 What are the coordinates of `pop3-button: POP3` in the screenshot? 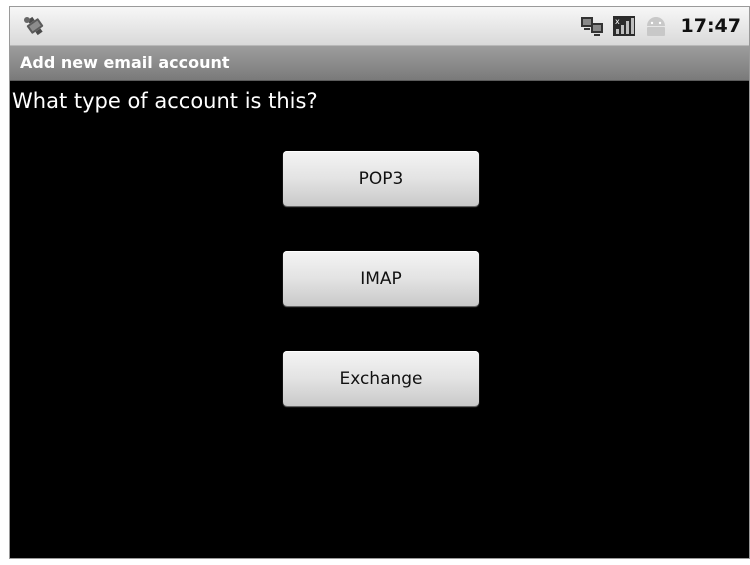 It's located at (381, 178).